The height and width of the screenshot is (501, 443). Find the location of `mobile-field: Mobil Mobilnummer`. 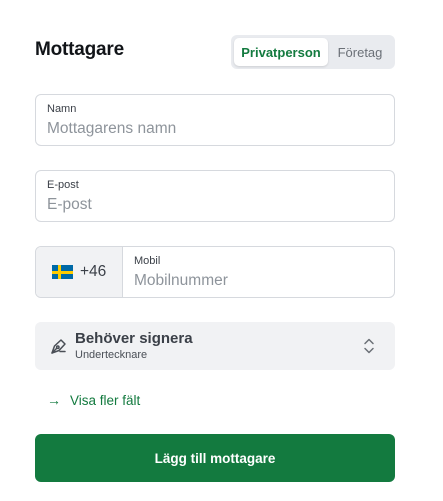

mobile-field: Mobil Mobilnummer is located at coordinates (258, 272).